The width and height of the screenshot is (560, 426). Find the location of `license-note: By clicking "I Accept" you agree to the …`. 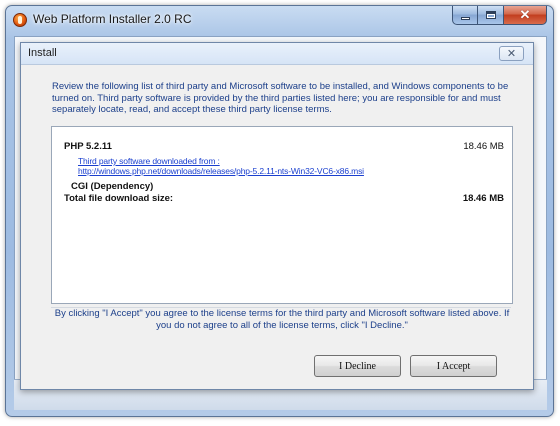

license-note: By clicking "I Accept" you agree to the … is located at coordinates (282, 319).